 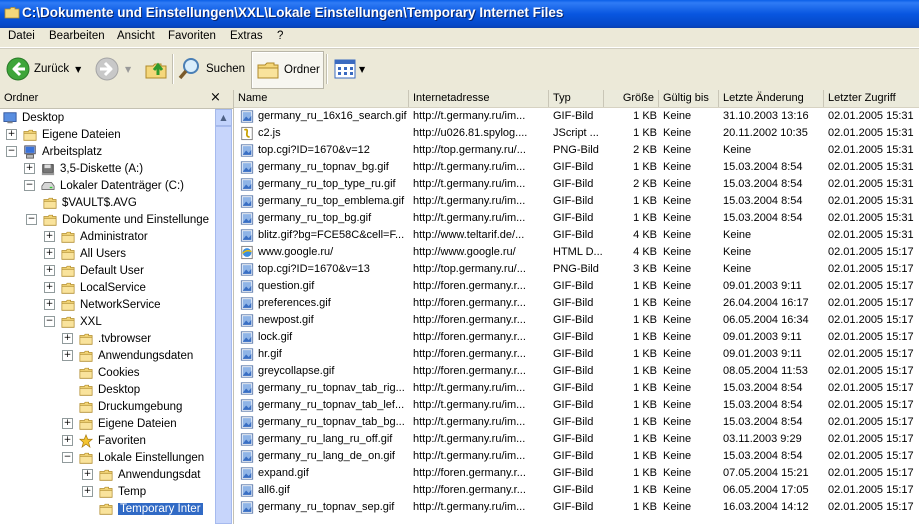 What do you see at coordinates (689, 98) in the screenshot?
I see `col-header-expires: Gültig bis` at bounding box center [689, 98].